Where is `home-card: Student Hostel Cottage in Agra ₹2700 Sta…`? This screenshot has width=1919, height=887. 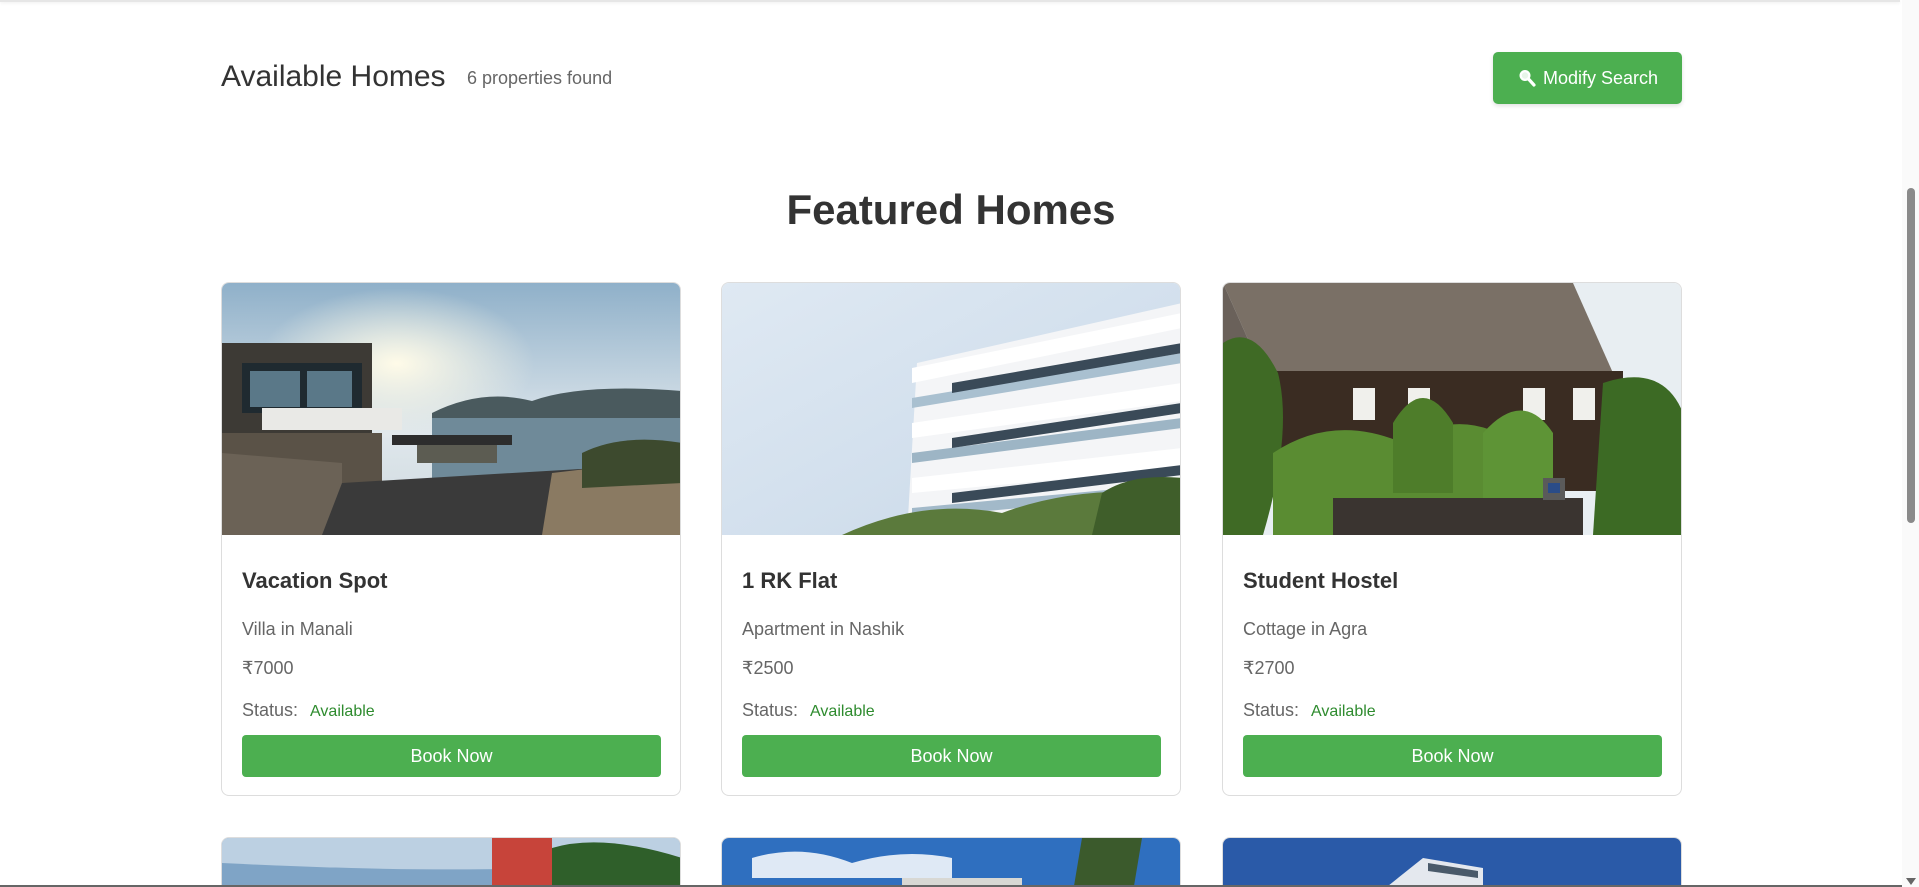
home-card: Student Hostel Cottage in Agra ₹2700 Sta… is located at coordinates (1452, 539).